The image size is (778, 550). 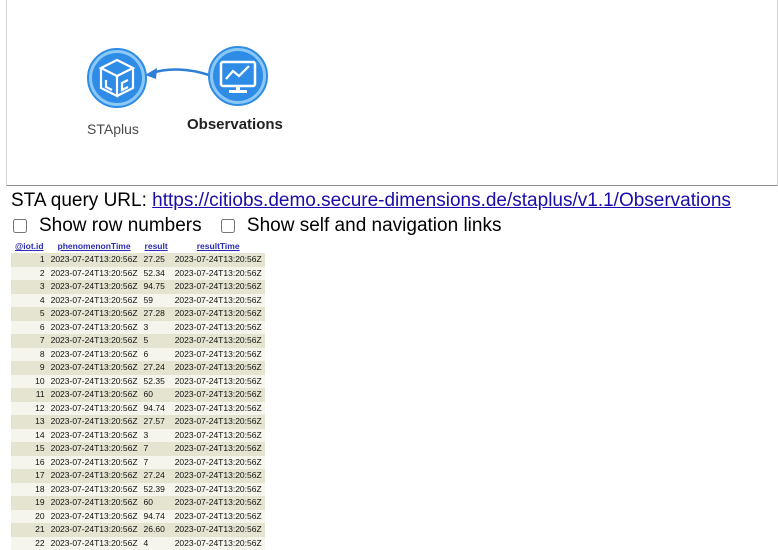 I want to click on show-row-numbers-option: Show row numbers, so click(x=107, y=226).